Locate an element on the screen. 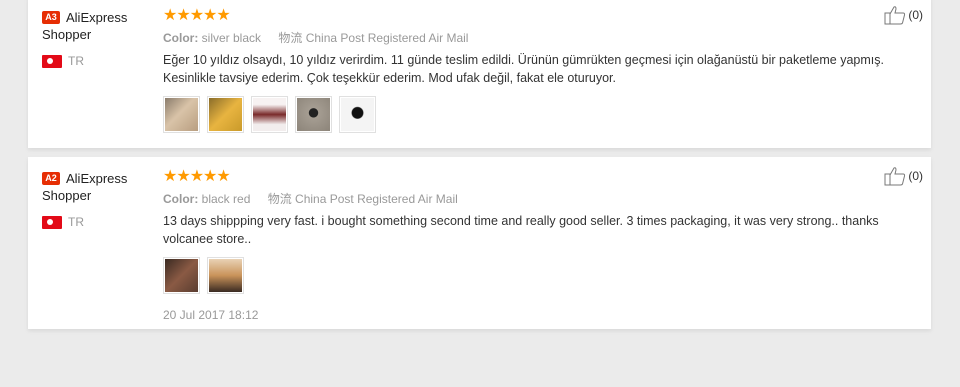 The width and height of the screenshot is (960, 387). buyer-level-badge: A3 is located at coordinates (51, 17).